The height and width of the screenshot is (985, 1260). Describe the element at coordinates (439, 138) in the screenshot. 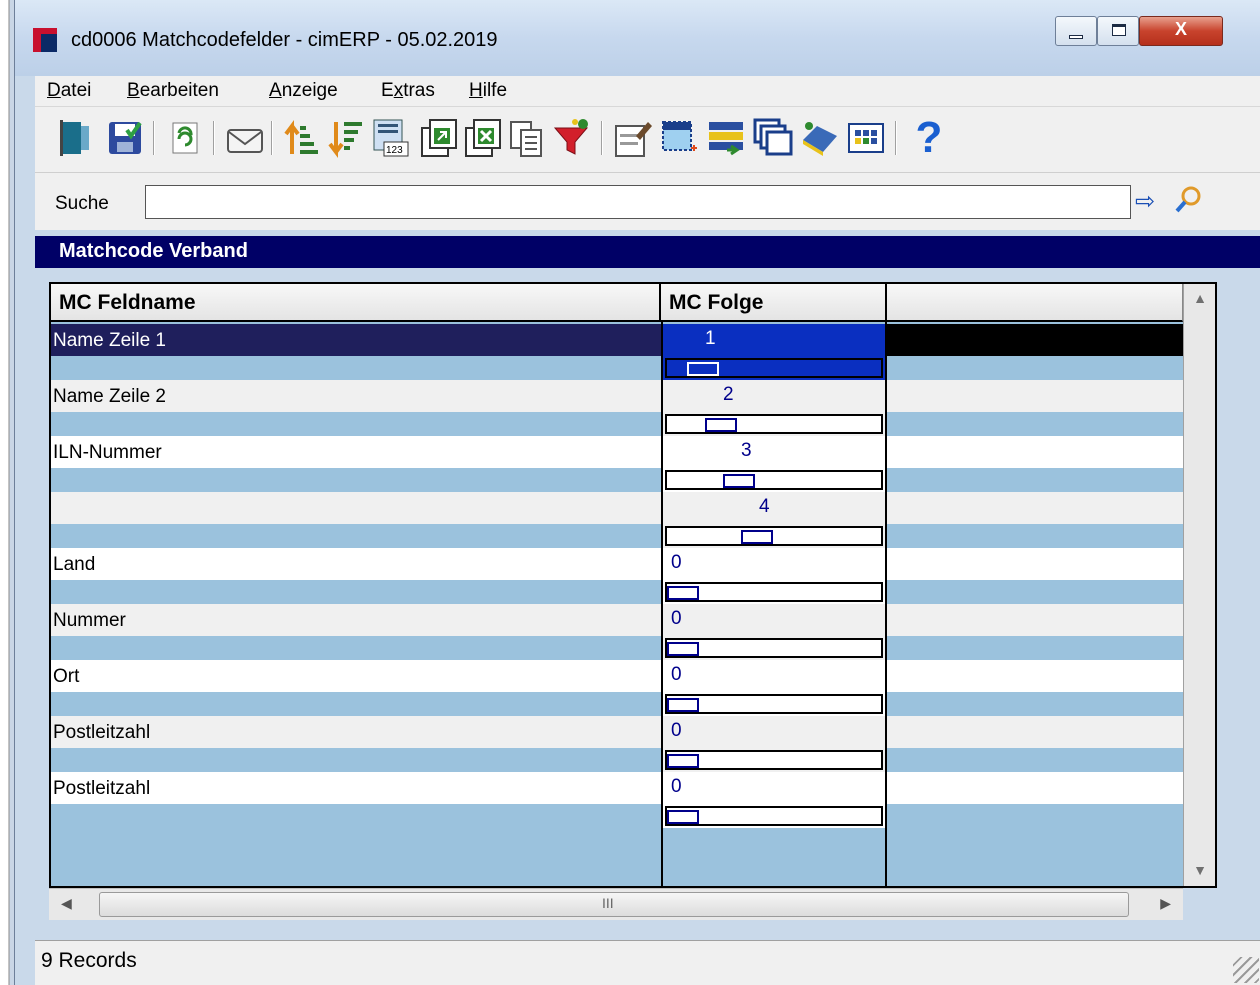

I see `export-icon` at that location.